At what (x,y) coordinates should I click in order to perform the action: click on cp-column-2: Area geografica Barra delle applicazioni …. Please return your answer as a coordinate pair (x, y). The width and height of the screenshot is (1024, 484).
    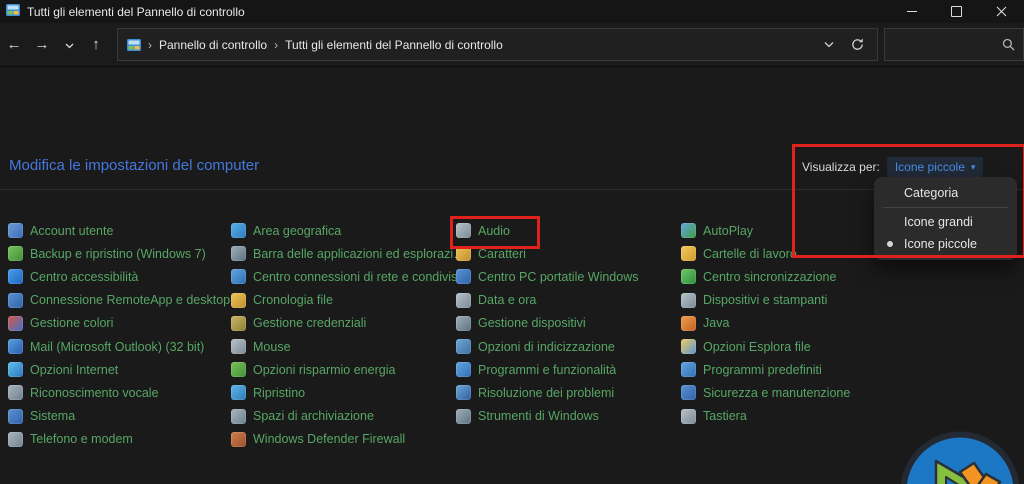
    Looking at the image, I should click on (350, 335).